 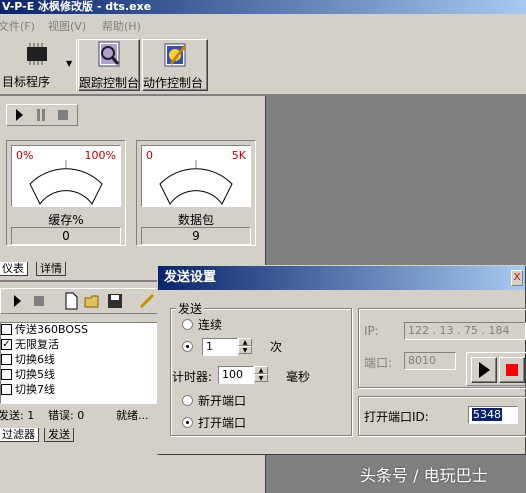 What do you see at coordinates (236, 375) in the screenshot?
I see `timer-input: 100` at bounding box center [236, 375].